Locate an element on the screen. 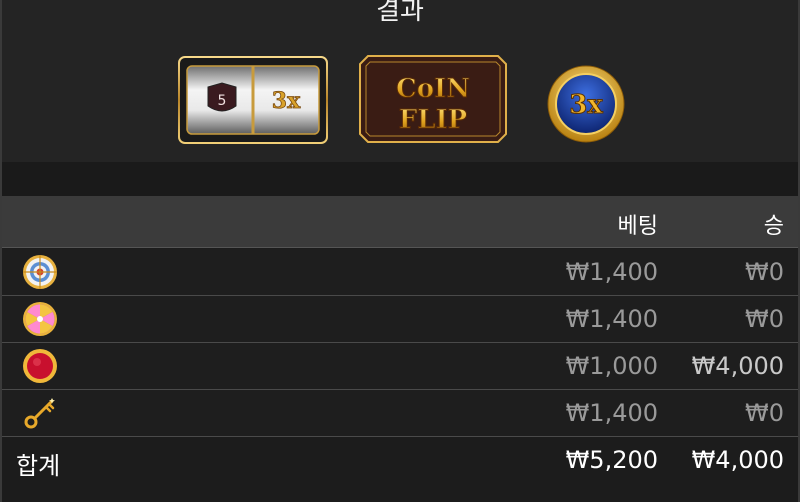  total-label: 합계 is located at coordinates (38, 466).